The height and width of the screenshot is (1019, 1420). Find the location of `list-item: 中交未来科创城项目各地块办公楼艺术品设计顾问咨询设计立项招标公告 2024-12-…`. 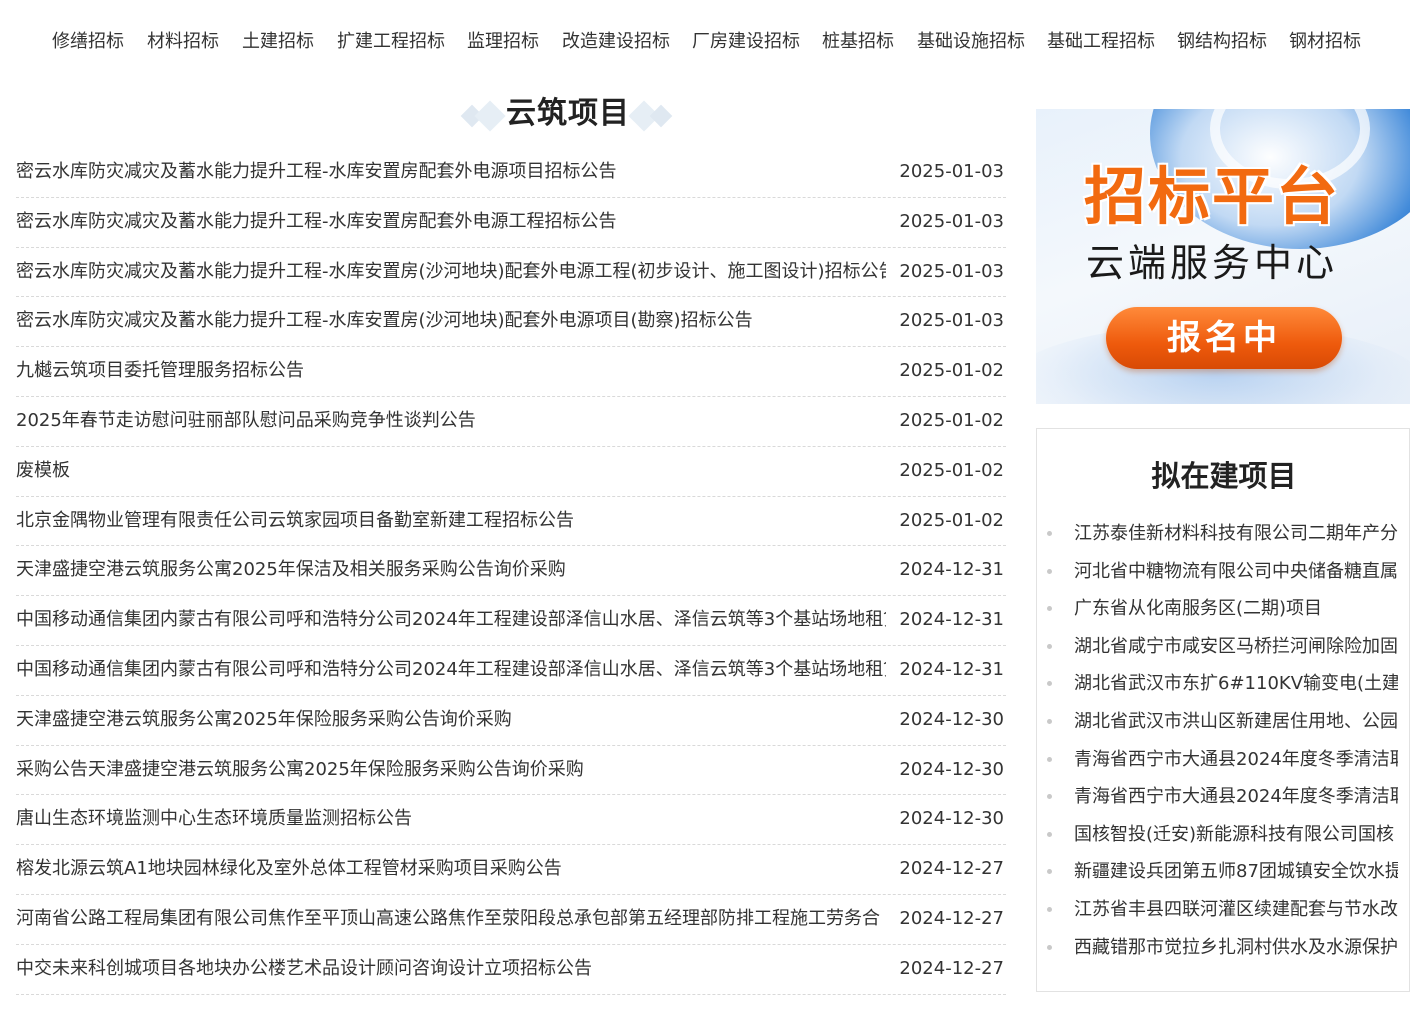

list-item: 中交未来科创城项目各地块办公楼艺术品设计顾问咨询设计立项招标公告 2024-12-… is located at coordinates (511, 970).